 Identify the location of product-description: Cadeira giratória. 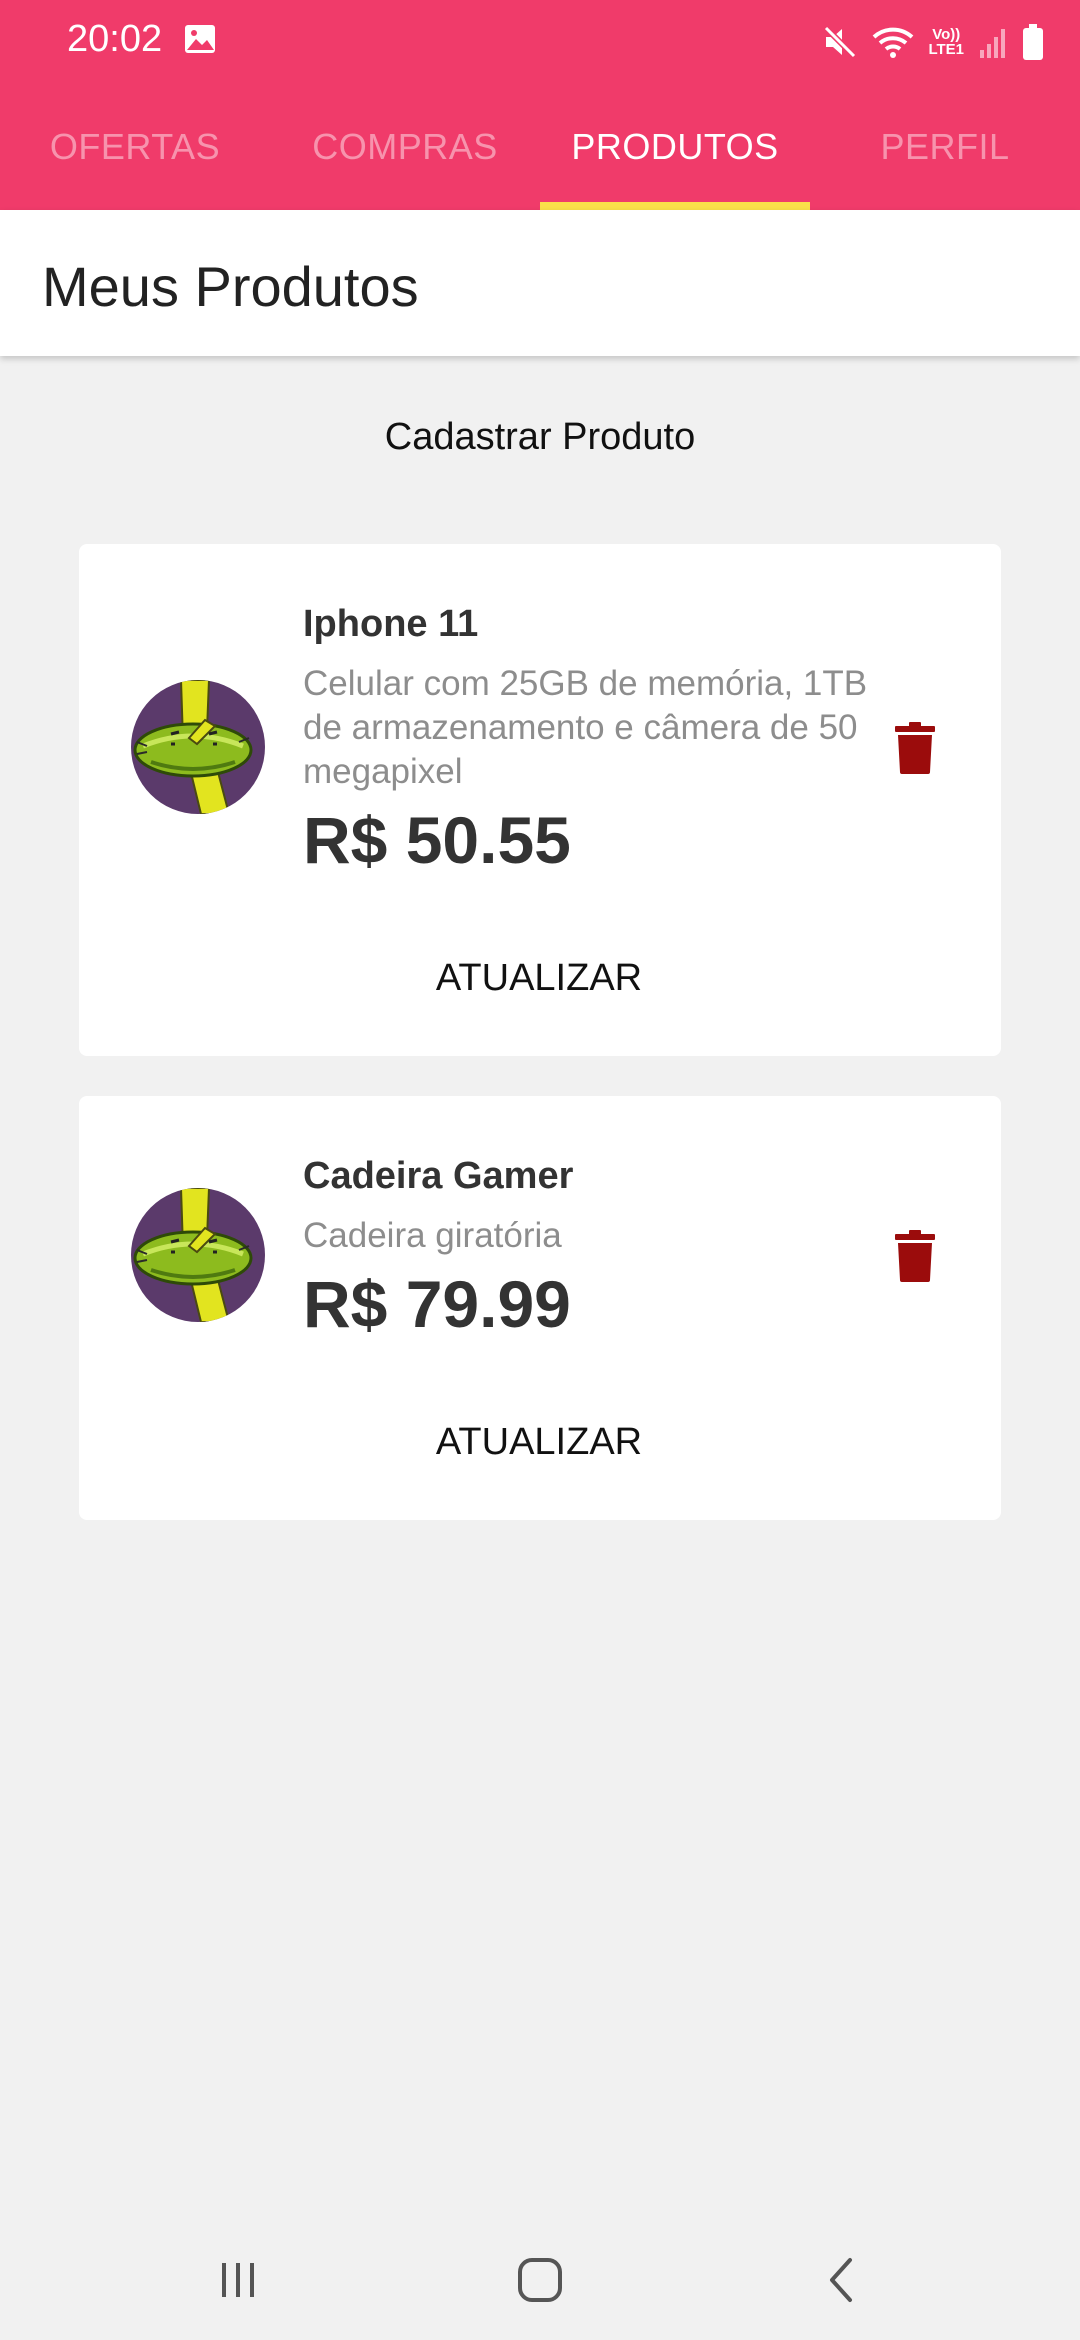
(432, 1235).